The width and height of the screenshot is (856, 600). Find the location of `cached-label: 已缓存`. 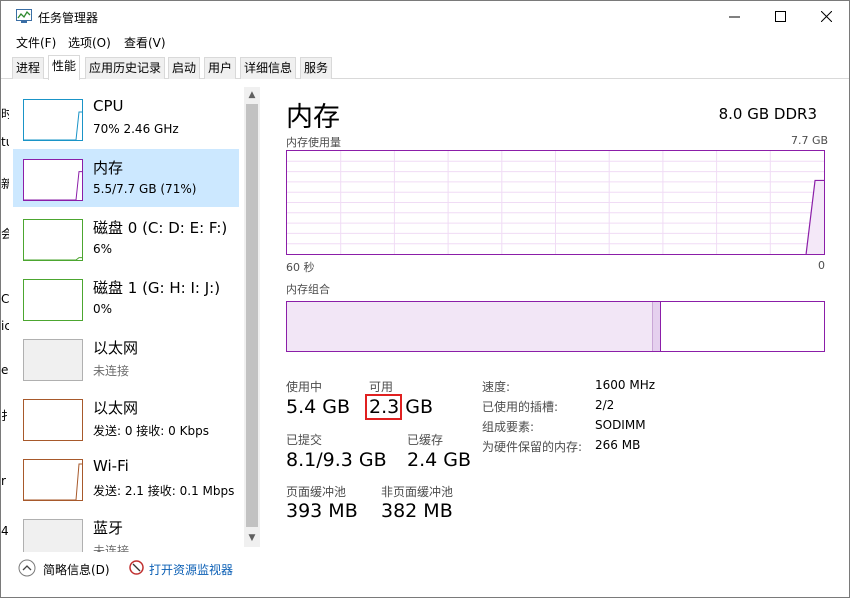

cached-label: 已缓存 is located at coordinates (425, 440).